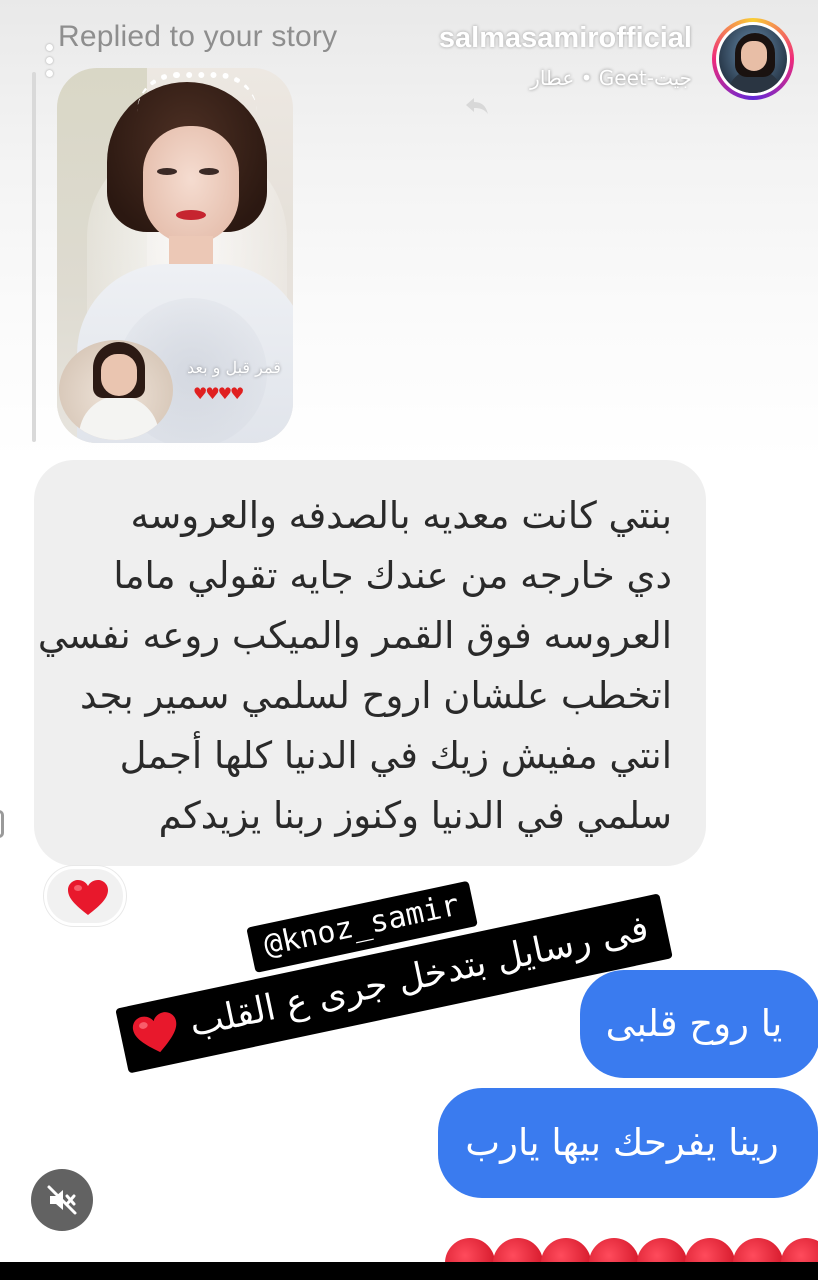 This screenshot has width=818, height=1280. Describe the element at coordinates (2, 824) in the screenshot. I see `edge-handle` at that location.